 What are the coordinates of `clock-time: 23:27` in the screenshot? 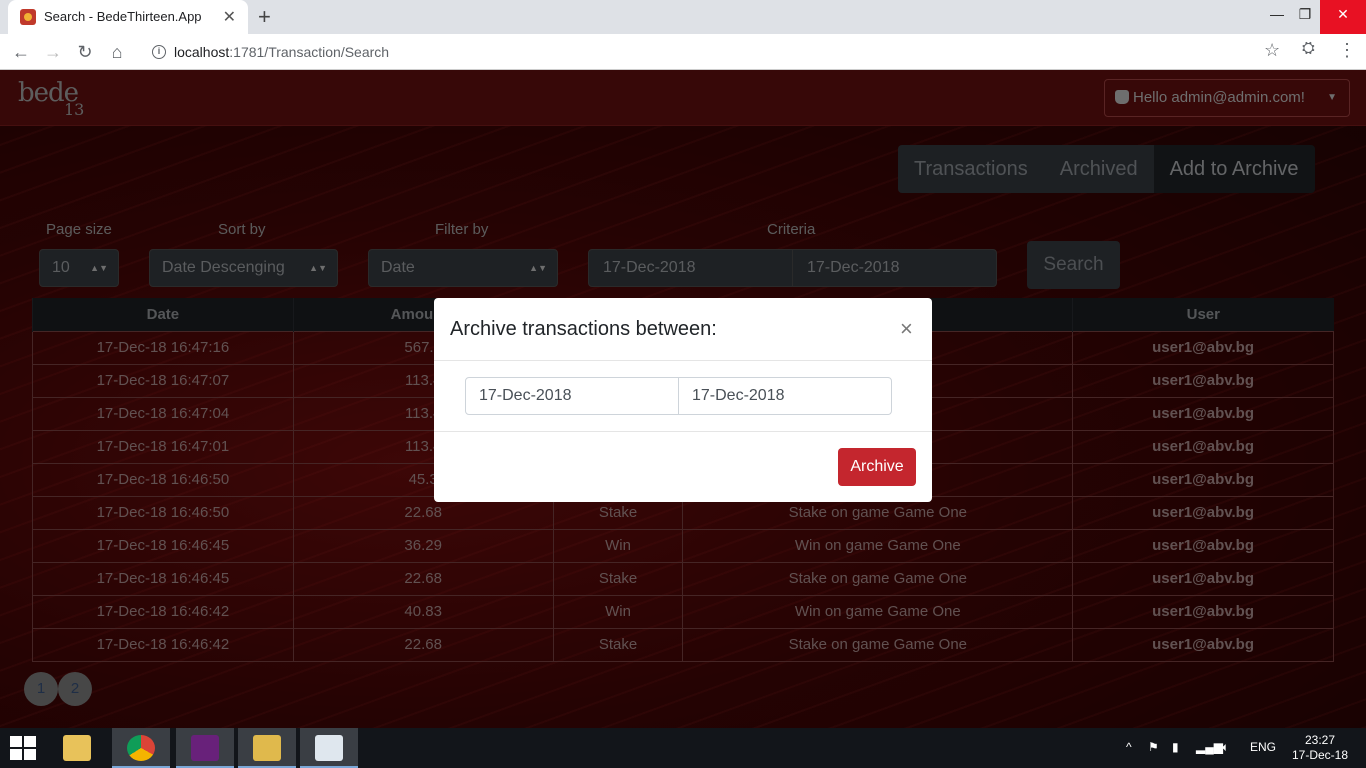 It's located at (1320, 740).